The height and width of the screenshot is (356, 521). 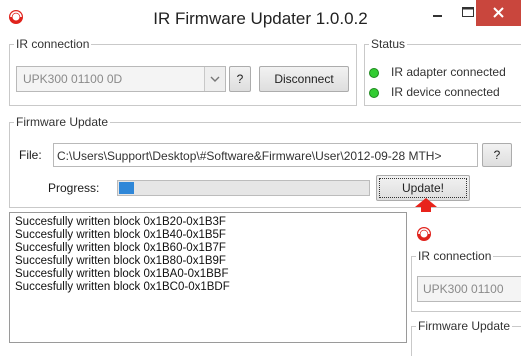 I want to click on chevron-down-icon, so click(x=215, y=79).